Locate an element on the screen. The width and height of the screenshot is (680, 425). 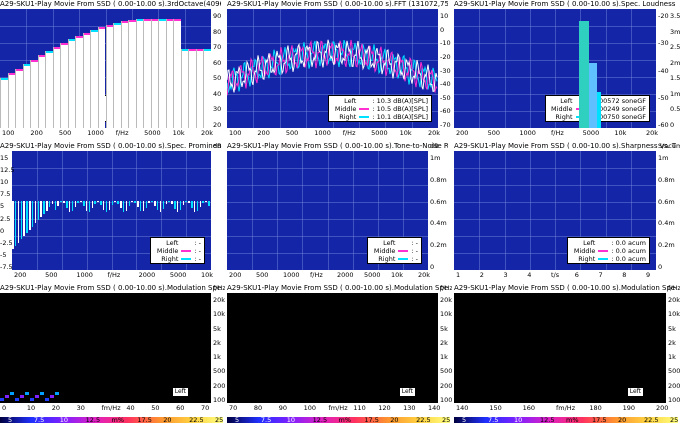
y-tick-label-right: 2m is located at coordinates (675, 62).